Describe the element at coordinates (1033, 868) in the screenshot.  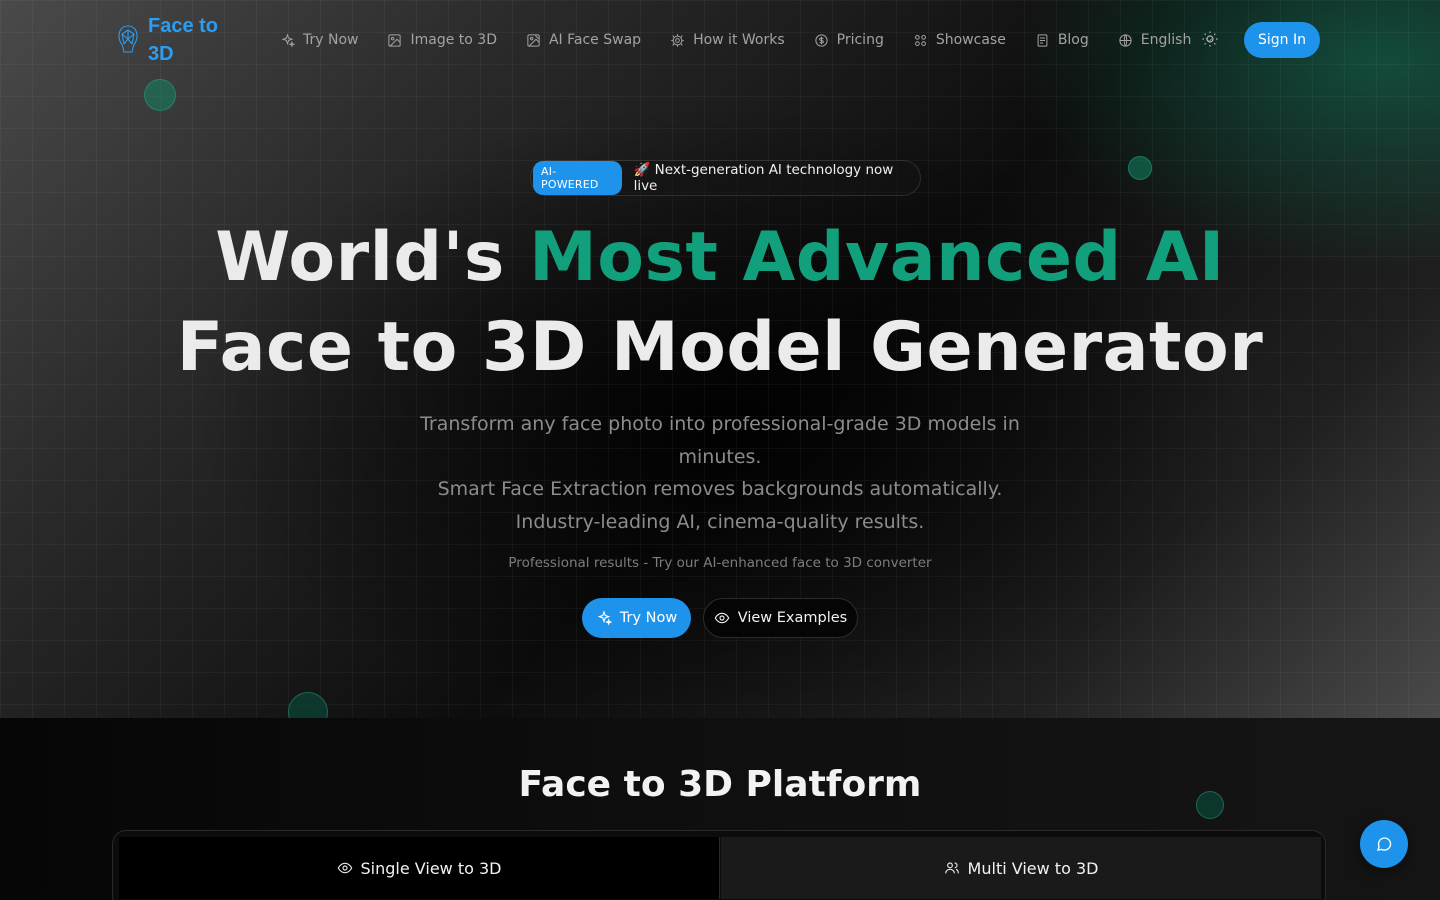
I see `tab-label: Multi View to 3D` at that location.